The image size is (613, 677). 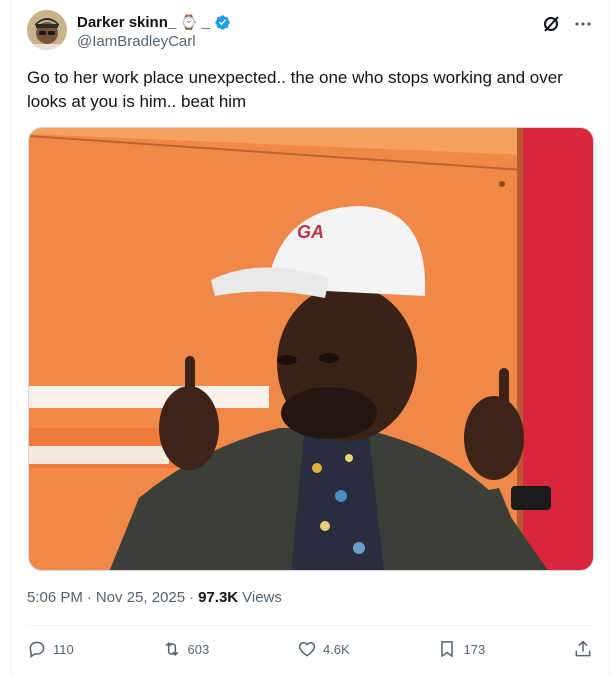 What do you see at coordinates (50, 649) in the screenshot?
I see `reply-button: 110` at bounding box center [50, 649].